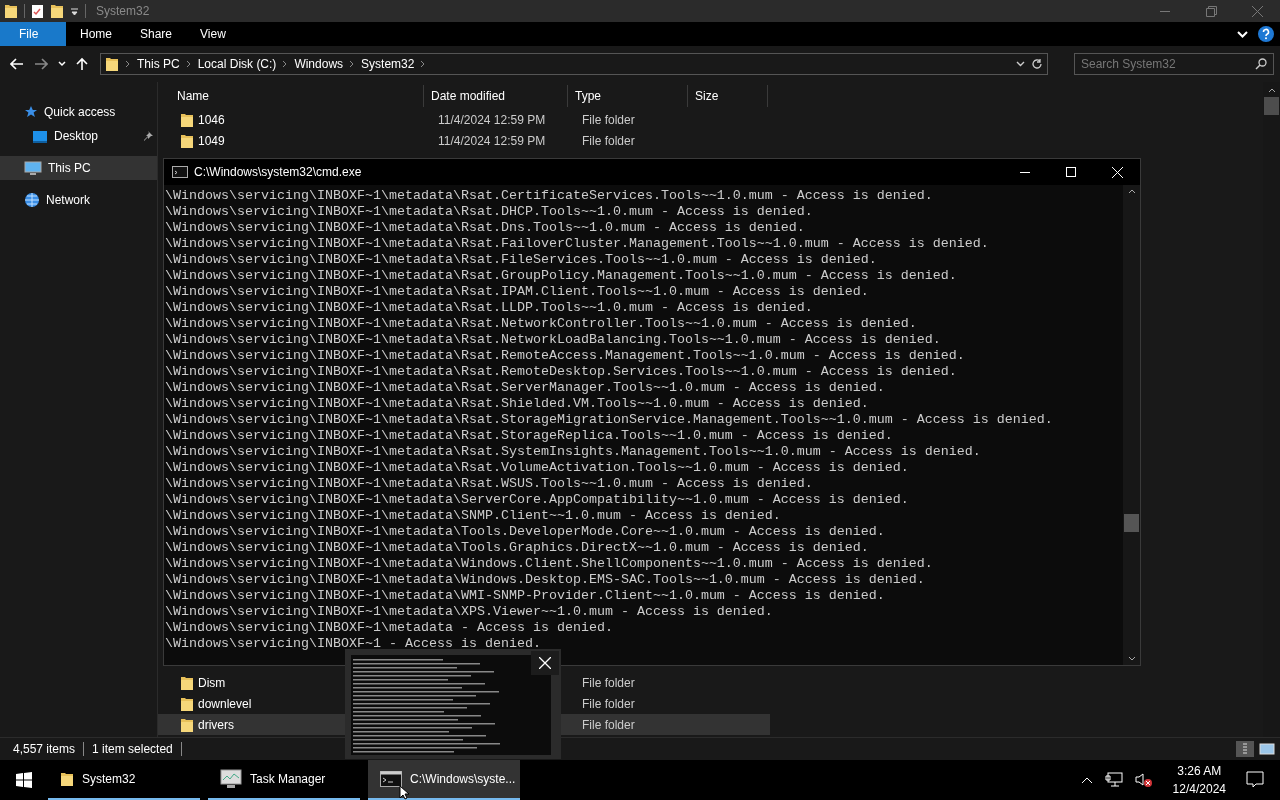 This screenshot has width=1280, height=800. What do you see at coordinates (489, 308) in the screenshot?
I see `console-line: \Windows\servicing\INBOXF~1\metadata\Rsat.LLDP.Tools~~1.0.mum - Access is denied.` at bounding box center [489, 308].